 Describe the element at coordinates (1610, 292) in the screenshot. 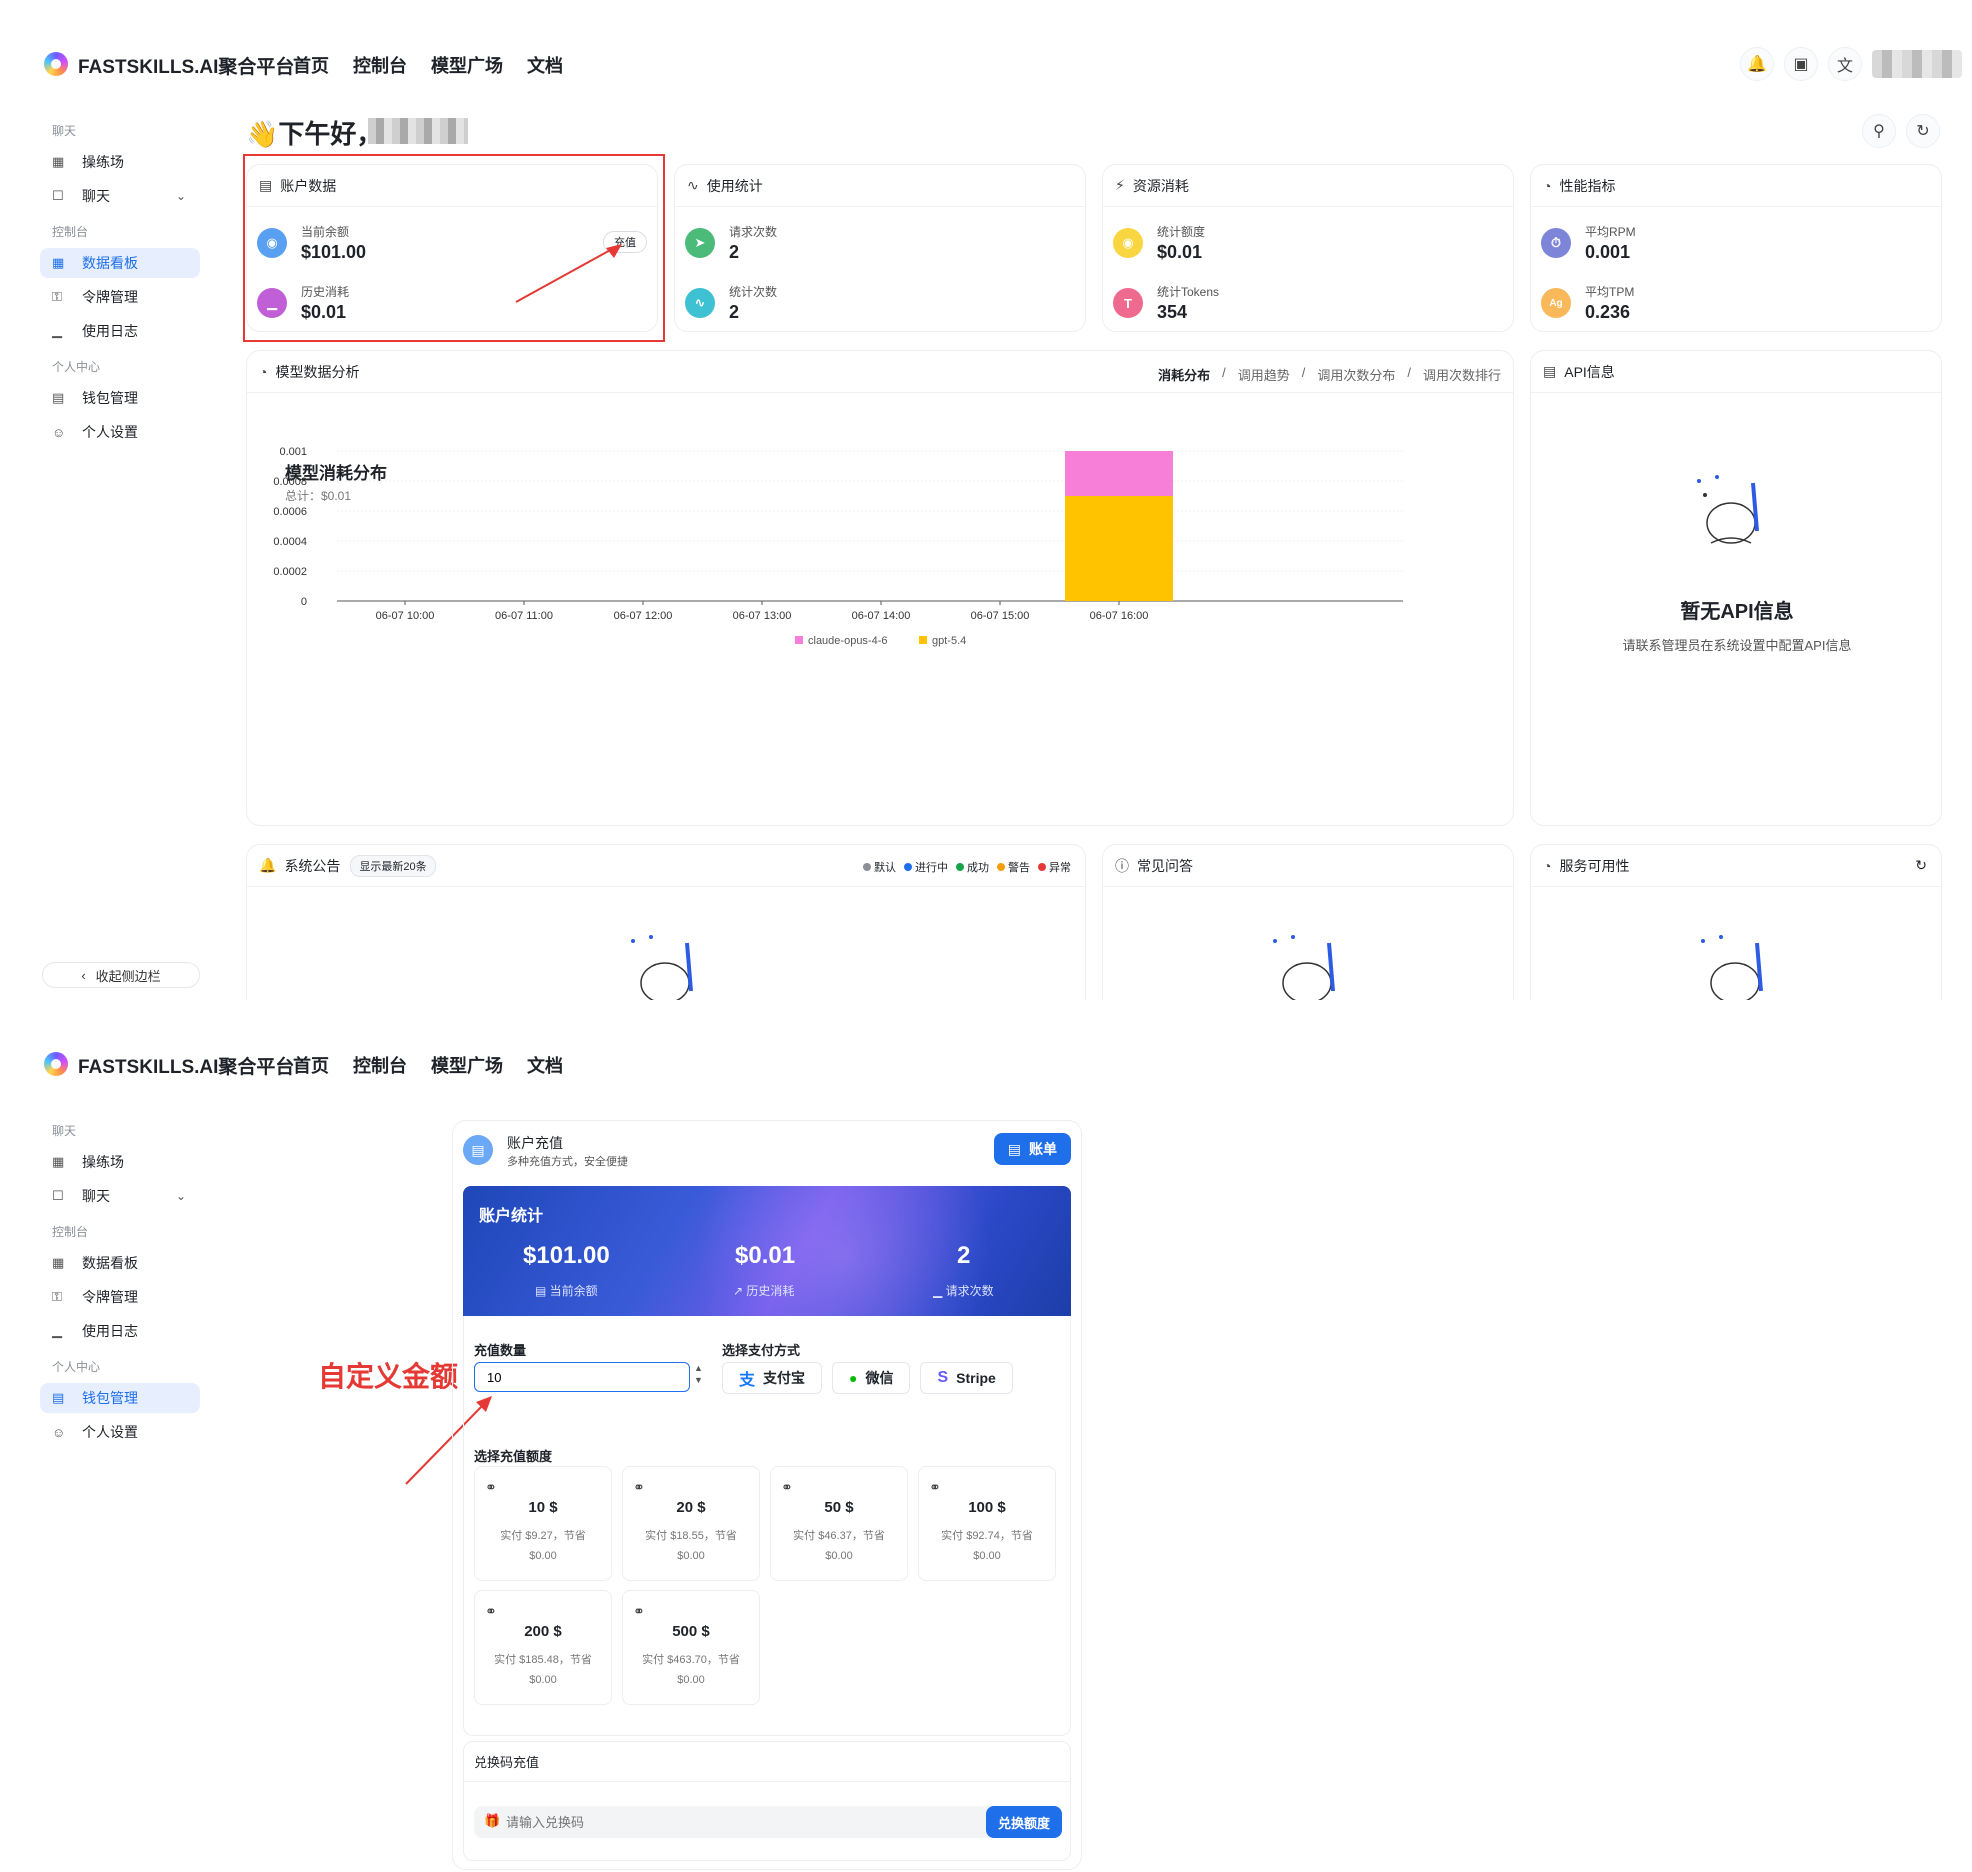

I see `tpm-label: 平均TPM` at that location.